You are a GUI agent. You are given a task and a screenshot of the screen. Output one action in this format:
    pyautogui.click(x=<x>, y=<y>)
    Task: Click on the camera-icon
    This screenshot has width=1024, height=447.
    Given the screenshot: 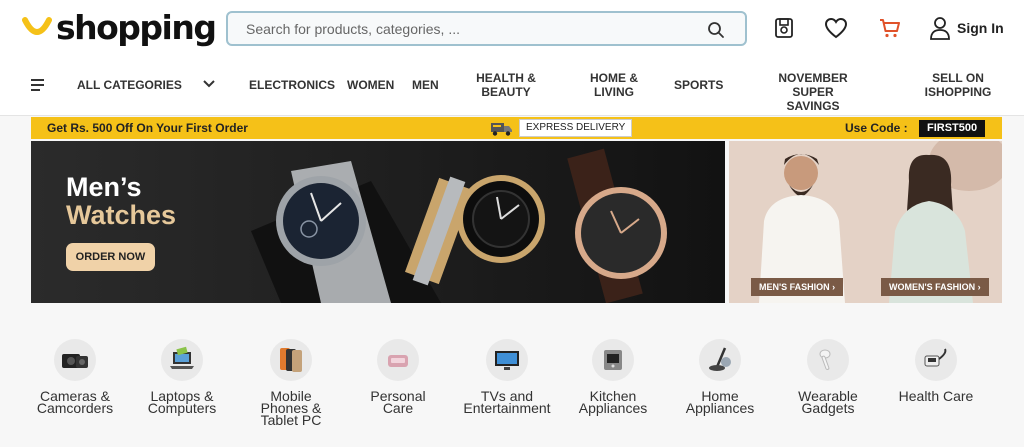 What is the action you would take?
    pyautogui.click(x=75, y=361)
    